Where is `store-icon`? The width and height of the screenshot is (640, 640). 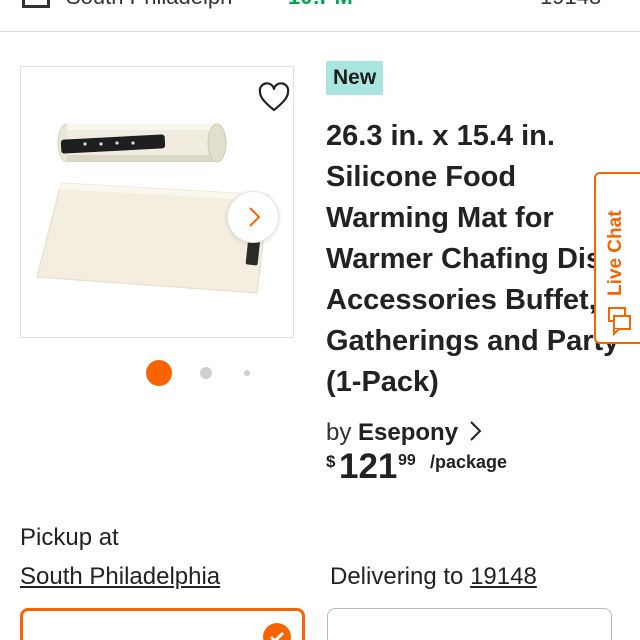
store-icon is located at coordinates (36, 4).